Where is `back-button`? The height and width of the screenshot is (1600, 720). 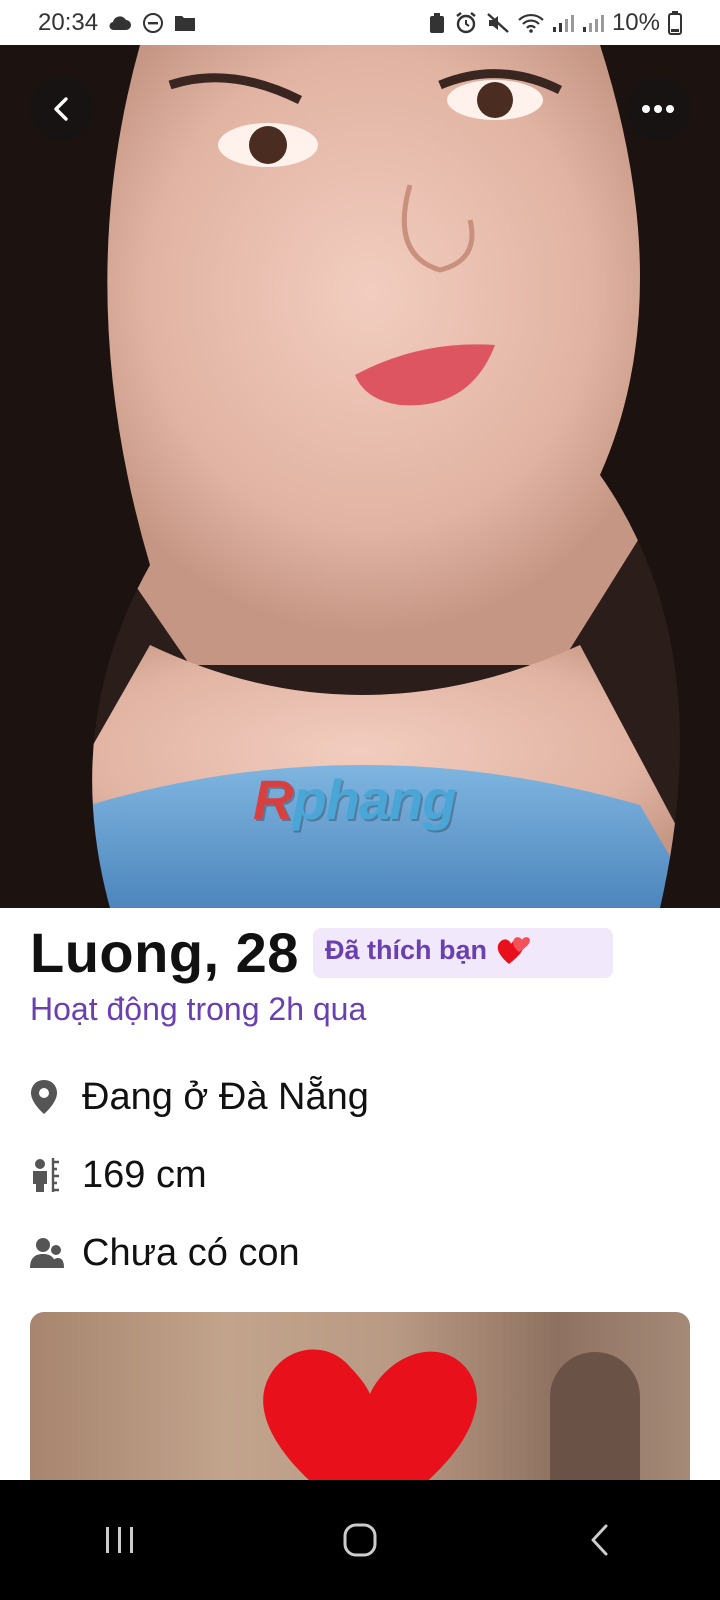 back-button is located at coordinates (62, 109).